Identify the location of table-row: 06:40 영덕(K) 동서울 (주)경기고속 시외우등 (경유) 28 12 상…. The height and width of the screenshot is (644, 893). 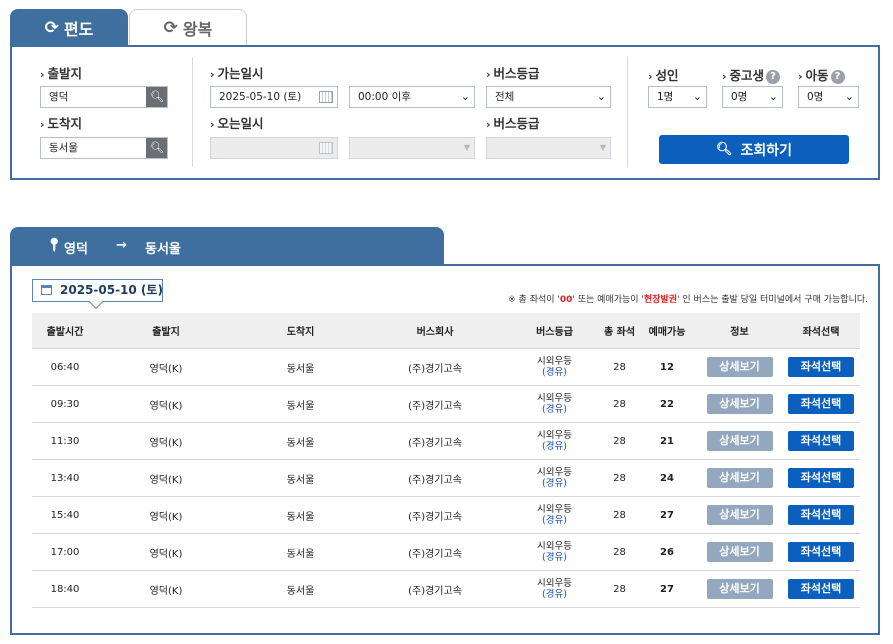
(446, 367).